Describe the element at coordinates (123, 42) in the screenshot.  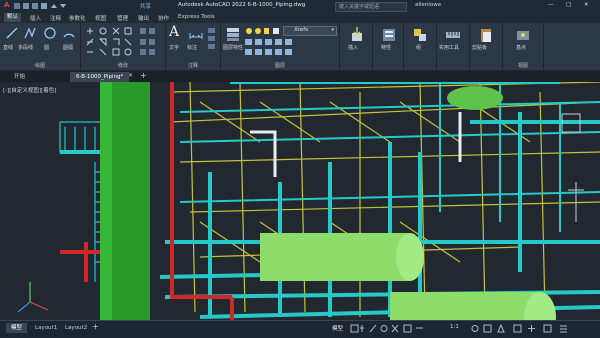
I see `modify-tools-icons` at that location.